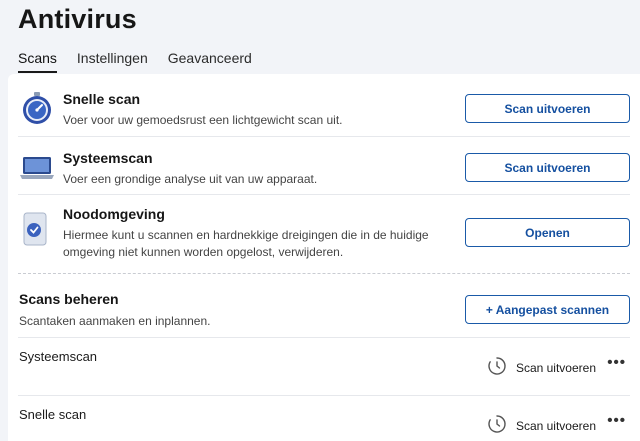 This screenshot has width=640, height=441. I want to click on scheduled-scan-name: Snelle scan, so click(53, 414).